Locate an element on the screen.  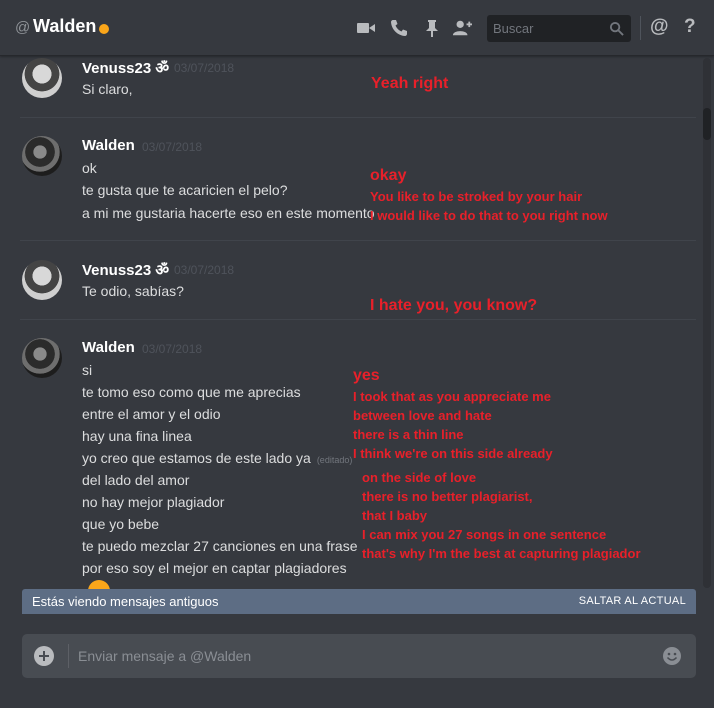
message-composer is located at coordinates (359, 656).